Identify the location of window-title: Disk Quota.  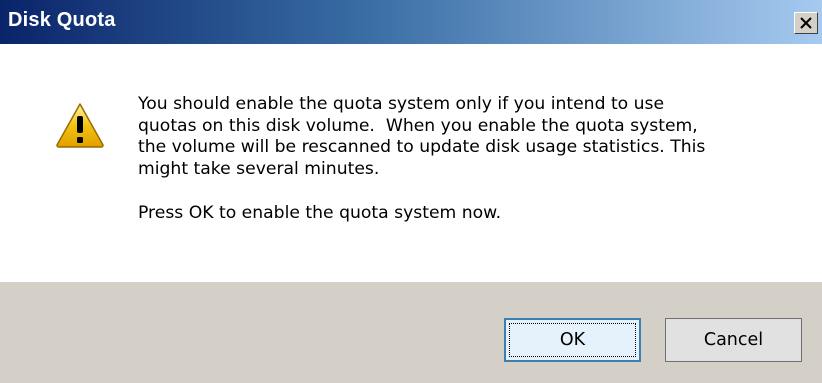
(62, 20).